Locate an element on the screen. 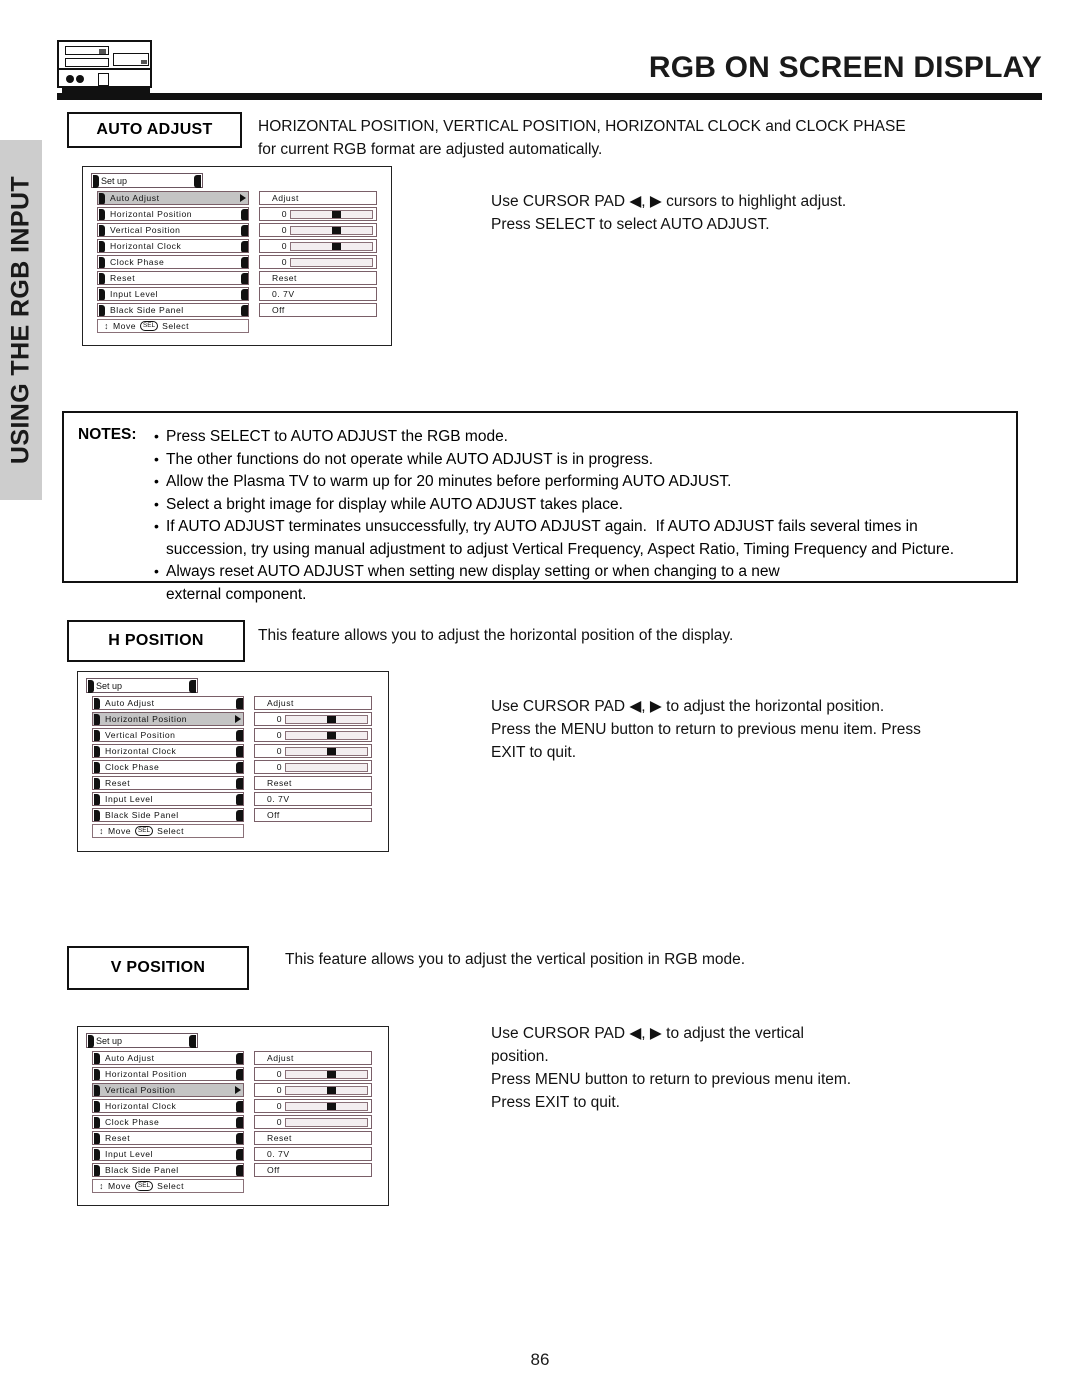 The height and width of the screenshot is (1397, 1080). av-component-icon is located at coordinates (104, 64).